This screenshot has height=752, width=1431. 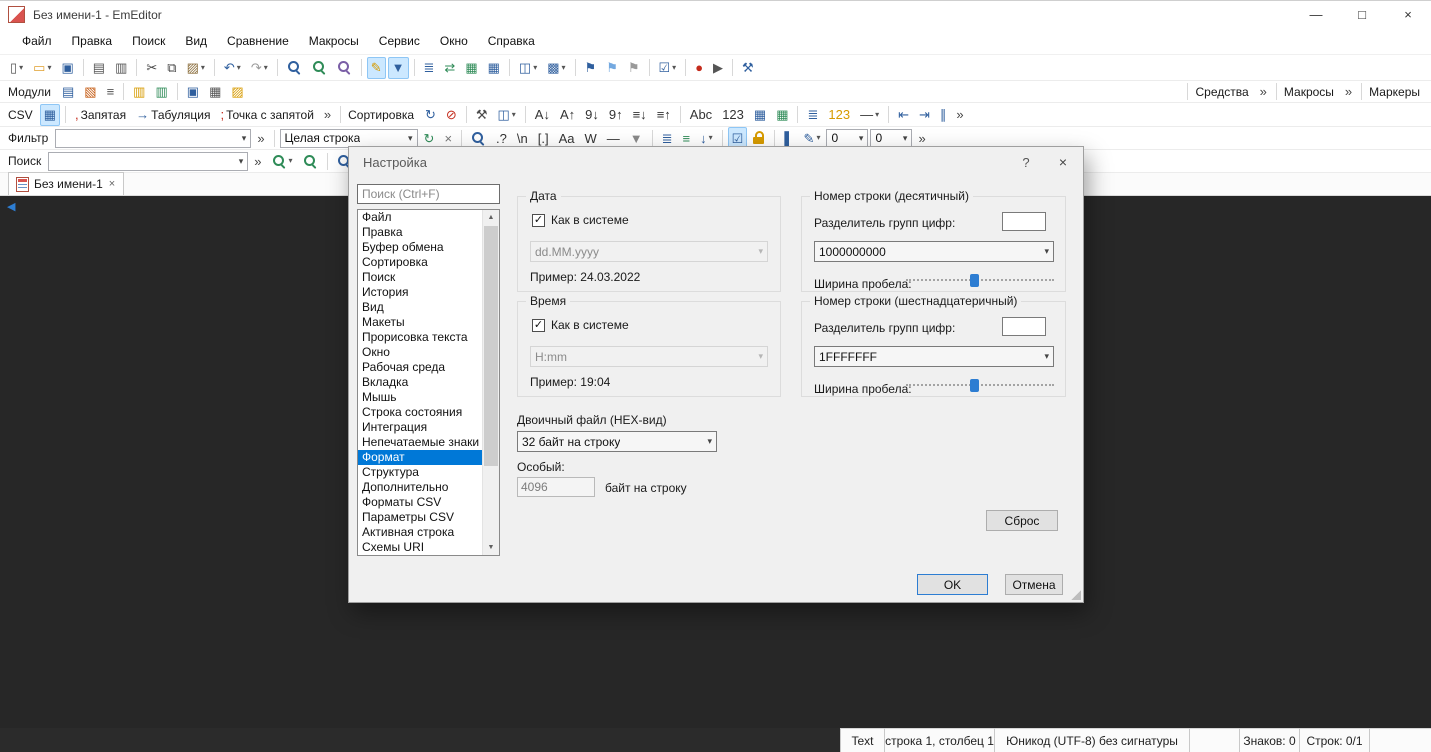 I want to click on scroll-up-icon, so click(x=491, y=217).